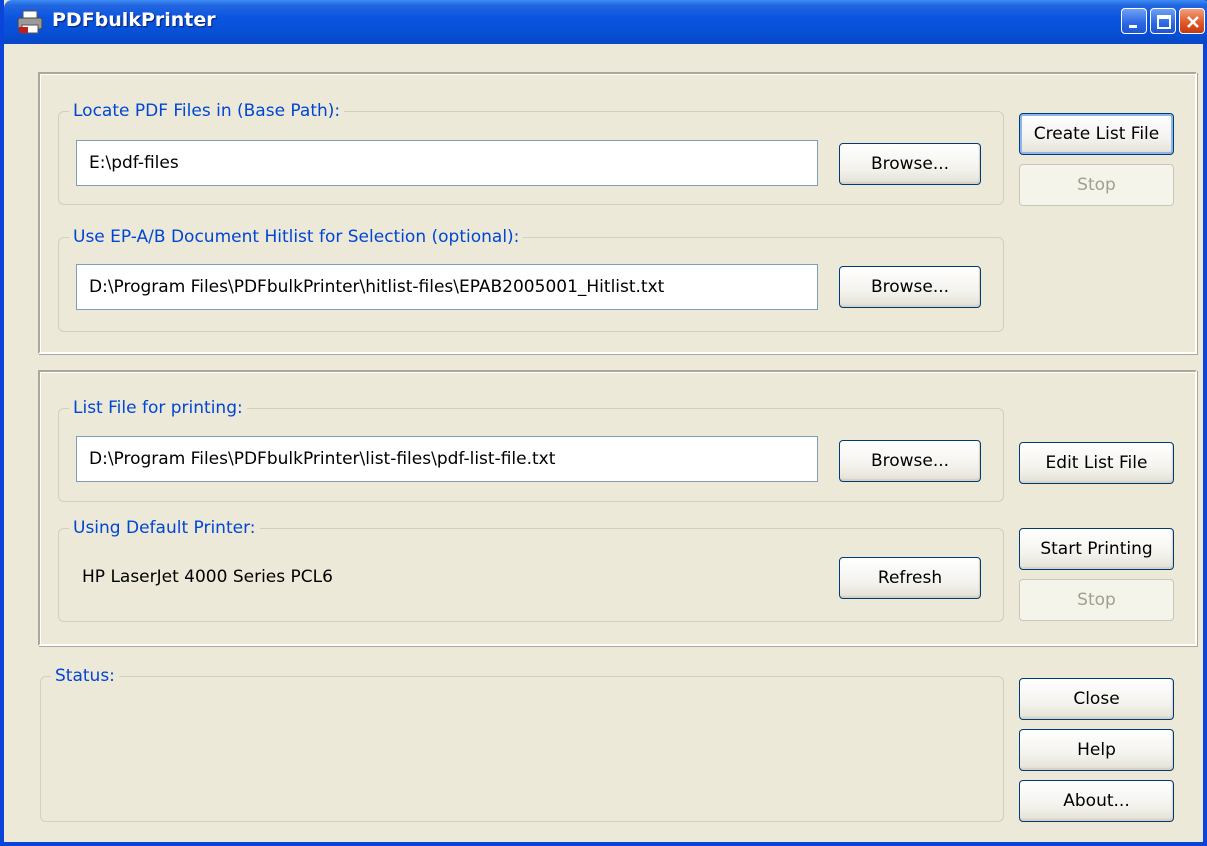 This screenshot has height=846, width=1207. What do you see at coordinates (207, 577) in the screenshot?
I see `printer-name: HP LaserJet 4000 Series PCL6` at bounding box center [207, 577].